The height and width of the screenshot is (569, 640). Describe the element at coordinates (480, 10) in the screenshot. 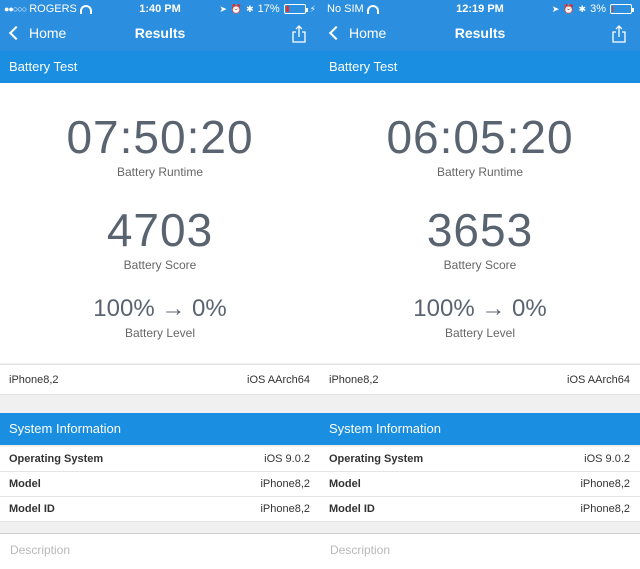

I see `status-bar: No SIM 12:19 PM ➤ ⏰ ✱ 3%` at that location.